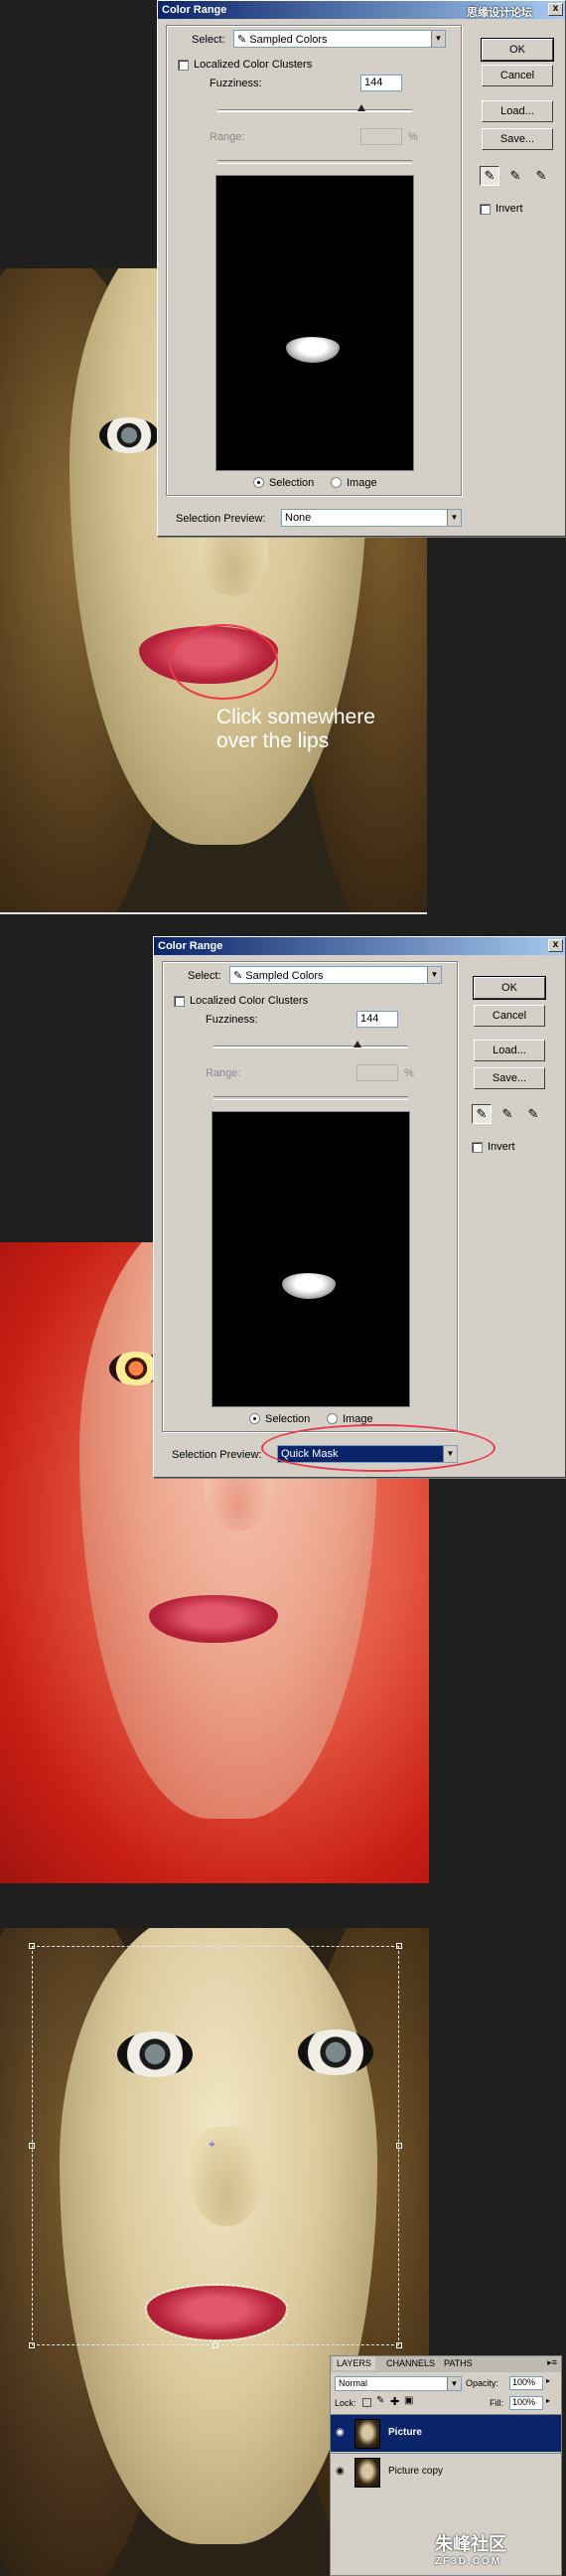 This screenshot has height=2576, width=566. What do you see at coordinates (408, 2400) in the screenshot?
I see `lock-all-icon: ▣` at bounding box center [408, 2400].